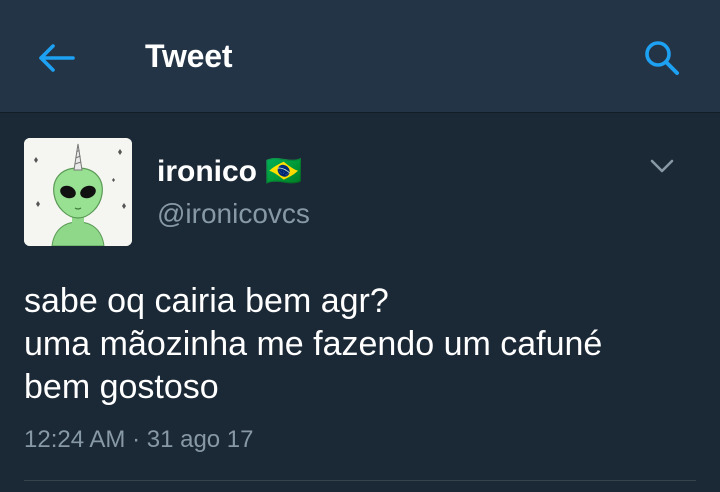  I want to click on tweet-text-line: uma mãozinha me fazendo um cafuné, so click(313, 344).